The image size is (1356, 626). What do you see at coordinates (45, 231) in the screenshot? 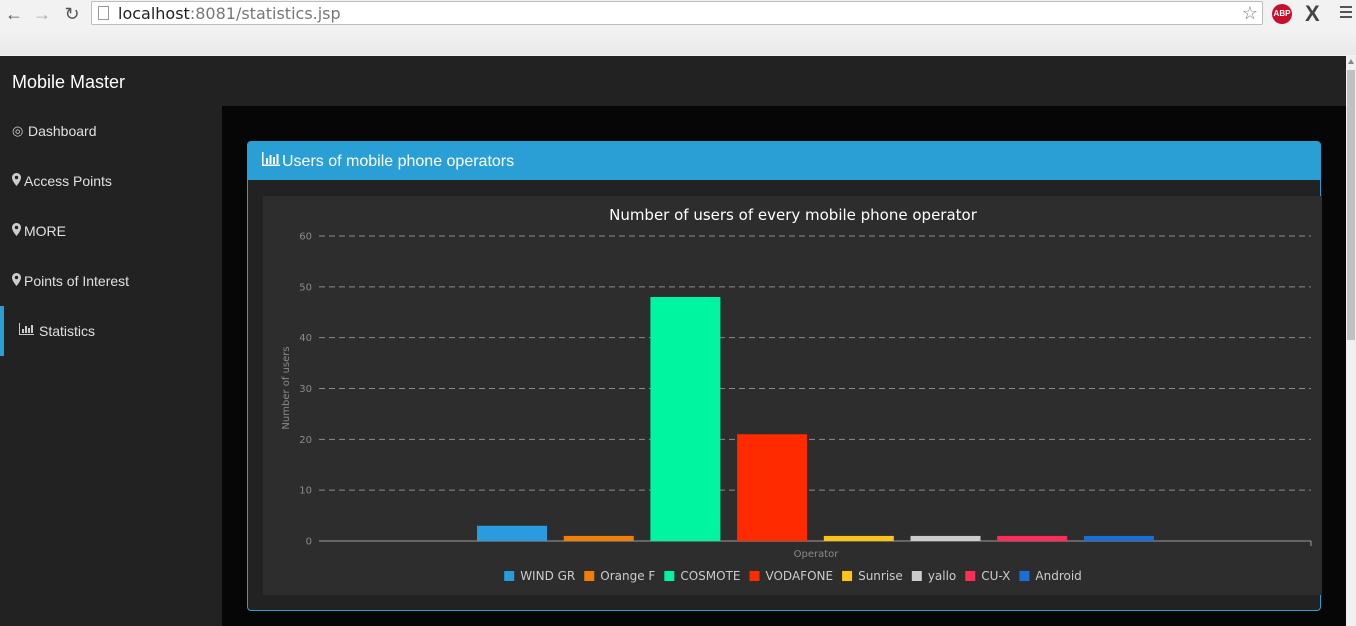
I see `sidebar-item-label: MORE` at bounding box center [45, 231].